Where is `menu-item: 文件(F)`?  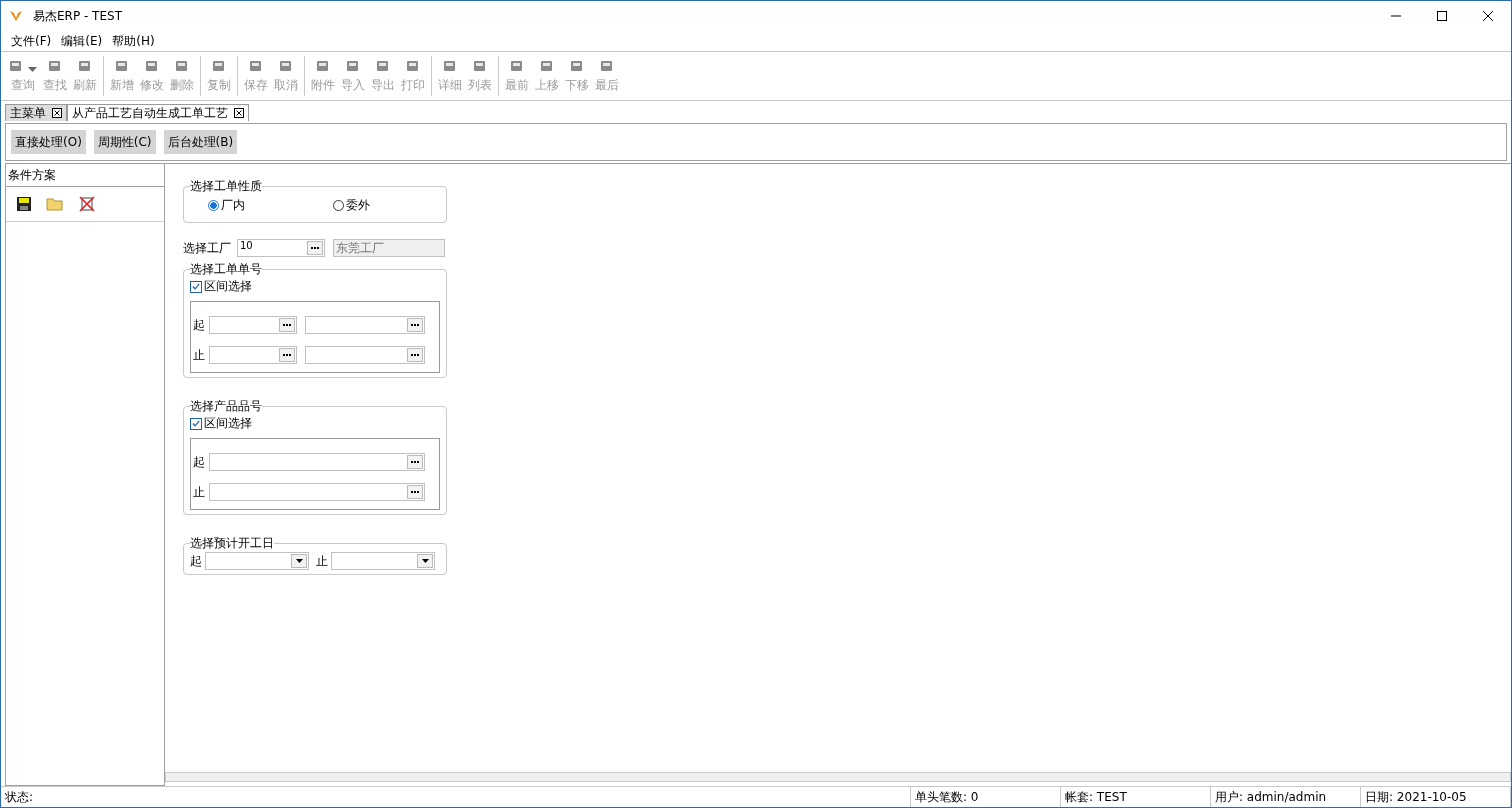 menu-item: 文件(F) is located at coordinates (31, 41).